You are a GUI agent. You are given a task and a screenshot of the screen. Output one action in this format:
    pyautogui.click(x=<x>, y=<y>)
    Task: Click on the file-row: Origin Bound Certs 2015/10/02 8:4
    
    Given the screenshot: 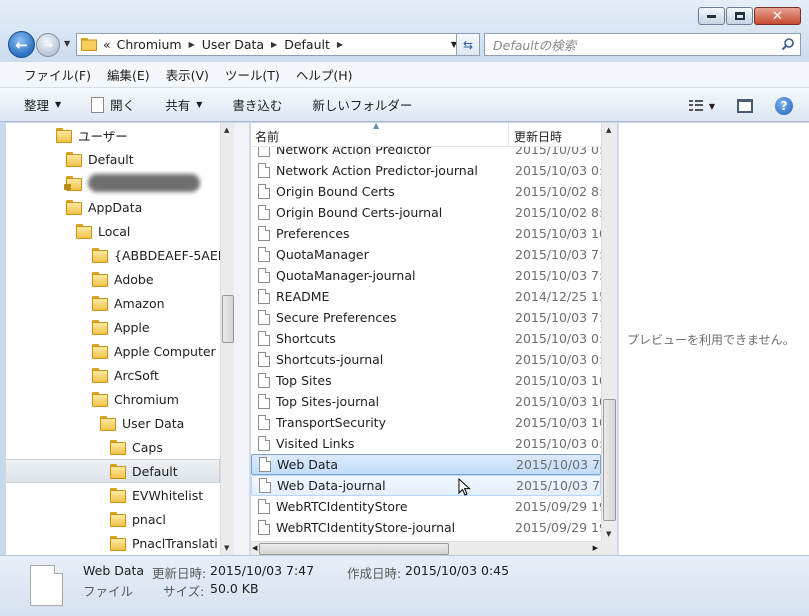 What is the action you would take?
    pyautogui.click(x=426, y=191)
    